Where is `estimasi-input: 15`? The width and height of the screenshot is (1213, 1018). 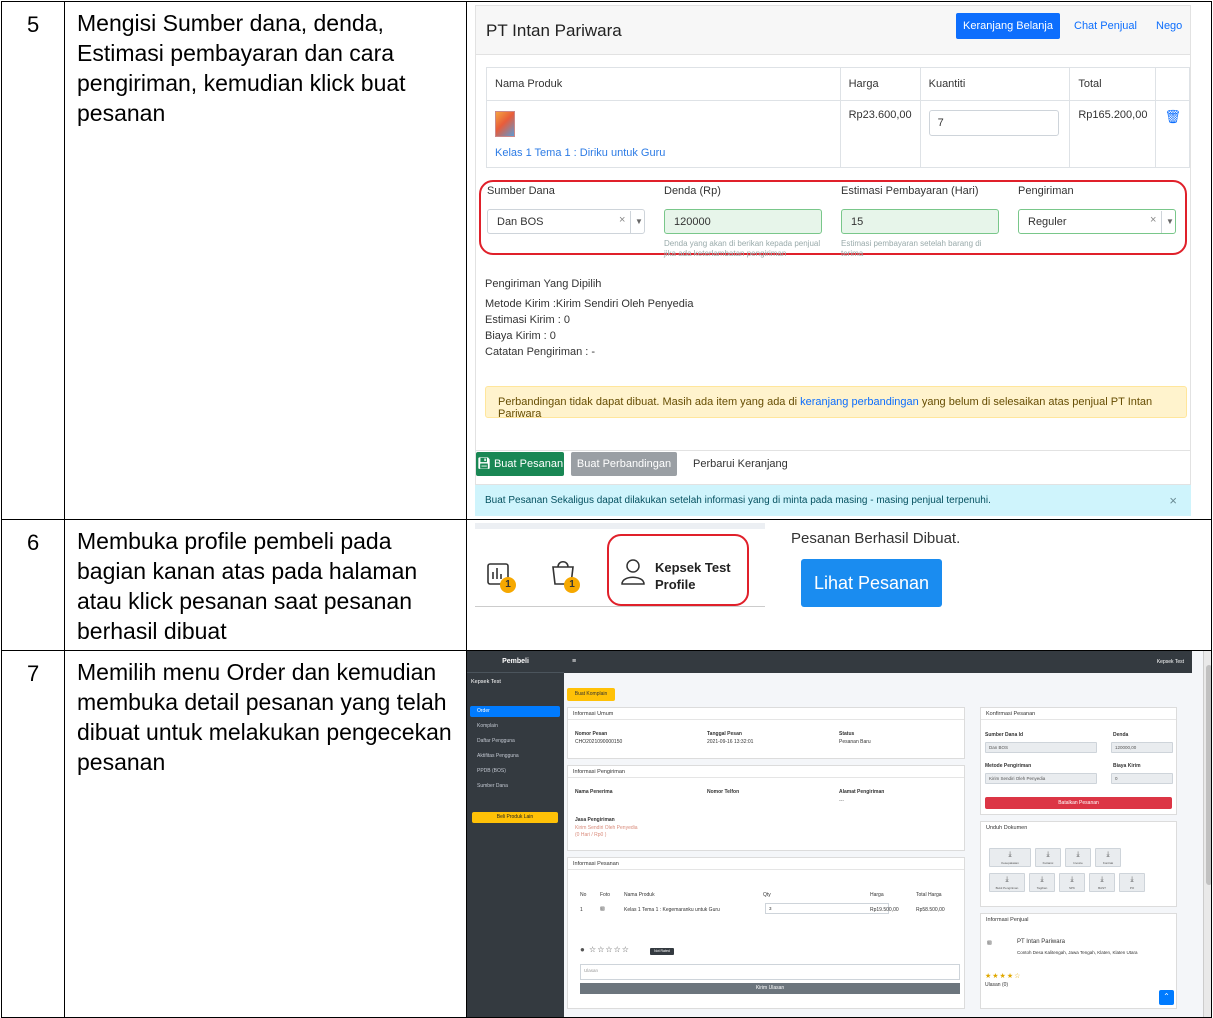 estimasi-input: 15 is located at coordinates (920, 221).